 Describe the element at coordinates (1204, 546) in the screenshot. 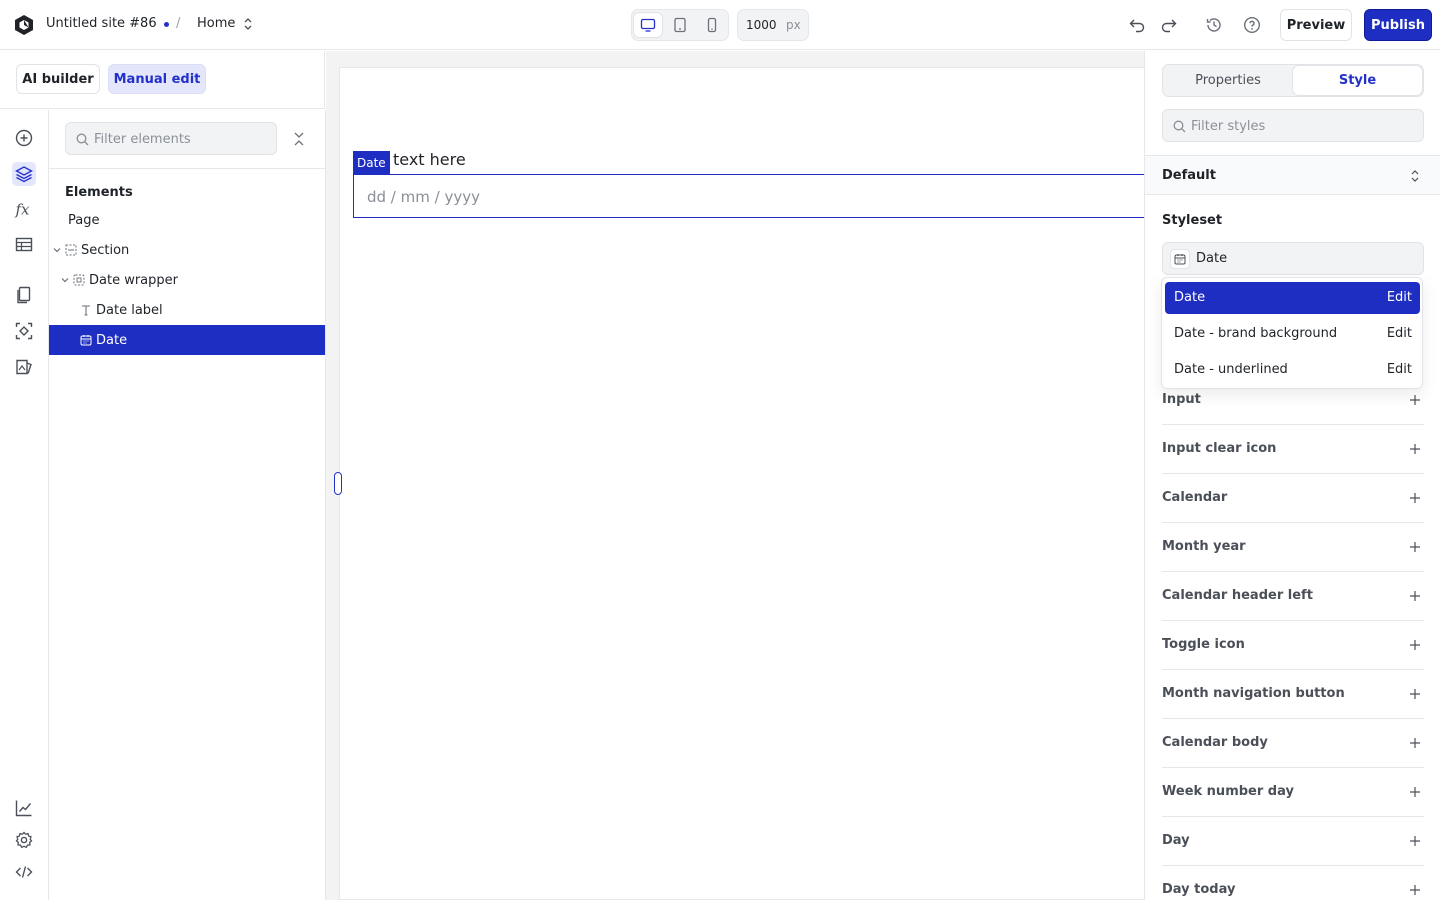

I see `section-label: Month year` at that location.